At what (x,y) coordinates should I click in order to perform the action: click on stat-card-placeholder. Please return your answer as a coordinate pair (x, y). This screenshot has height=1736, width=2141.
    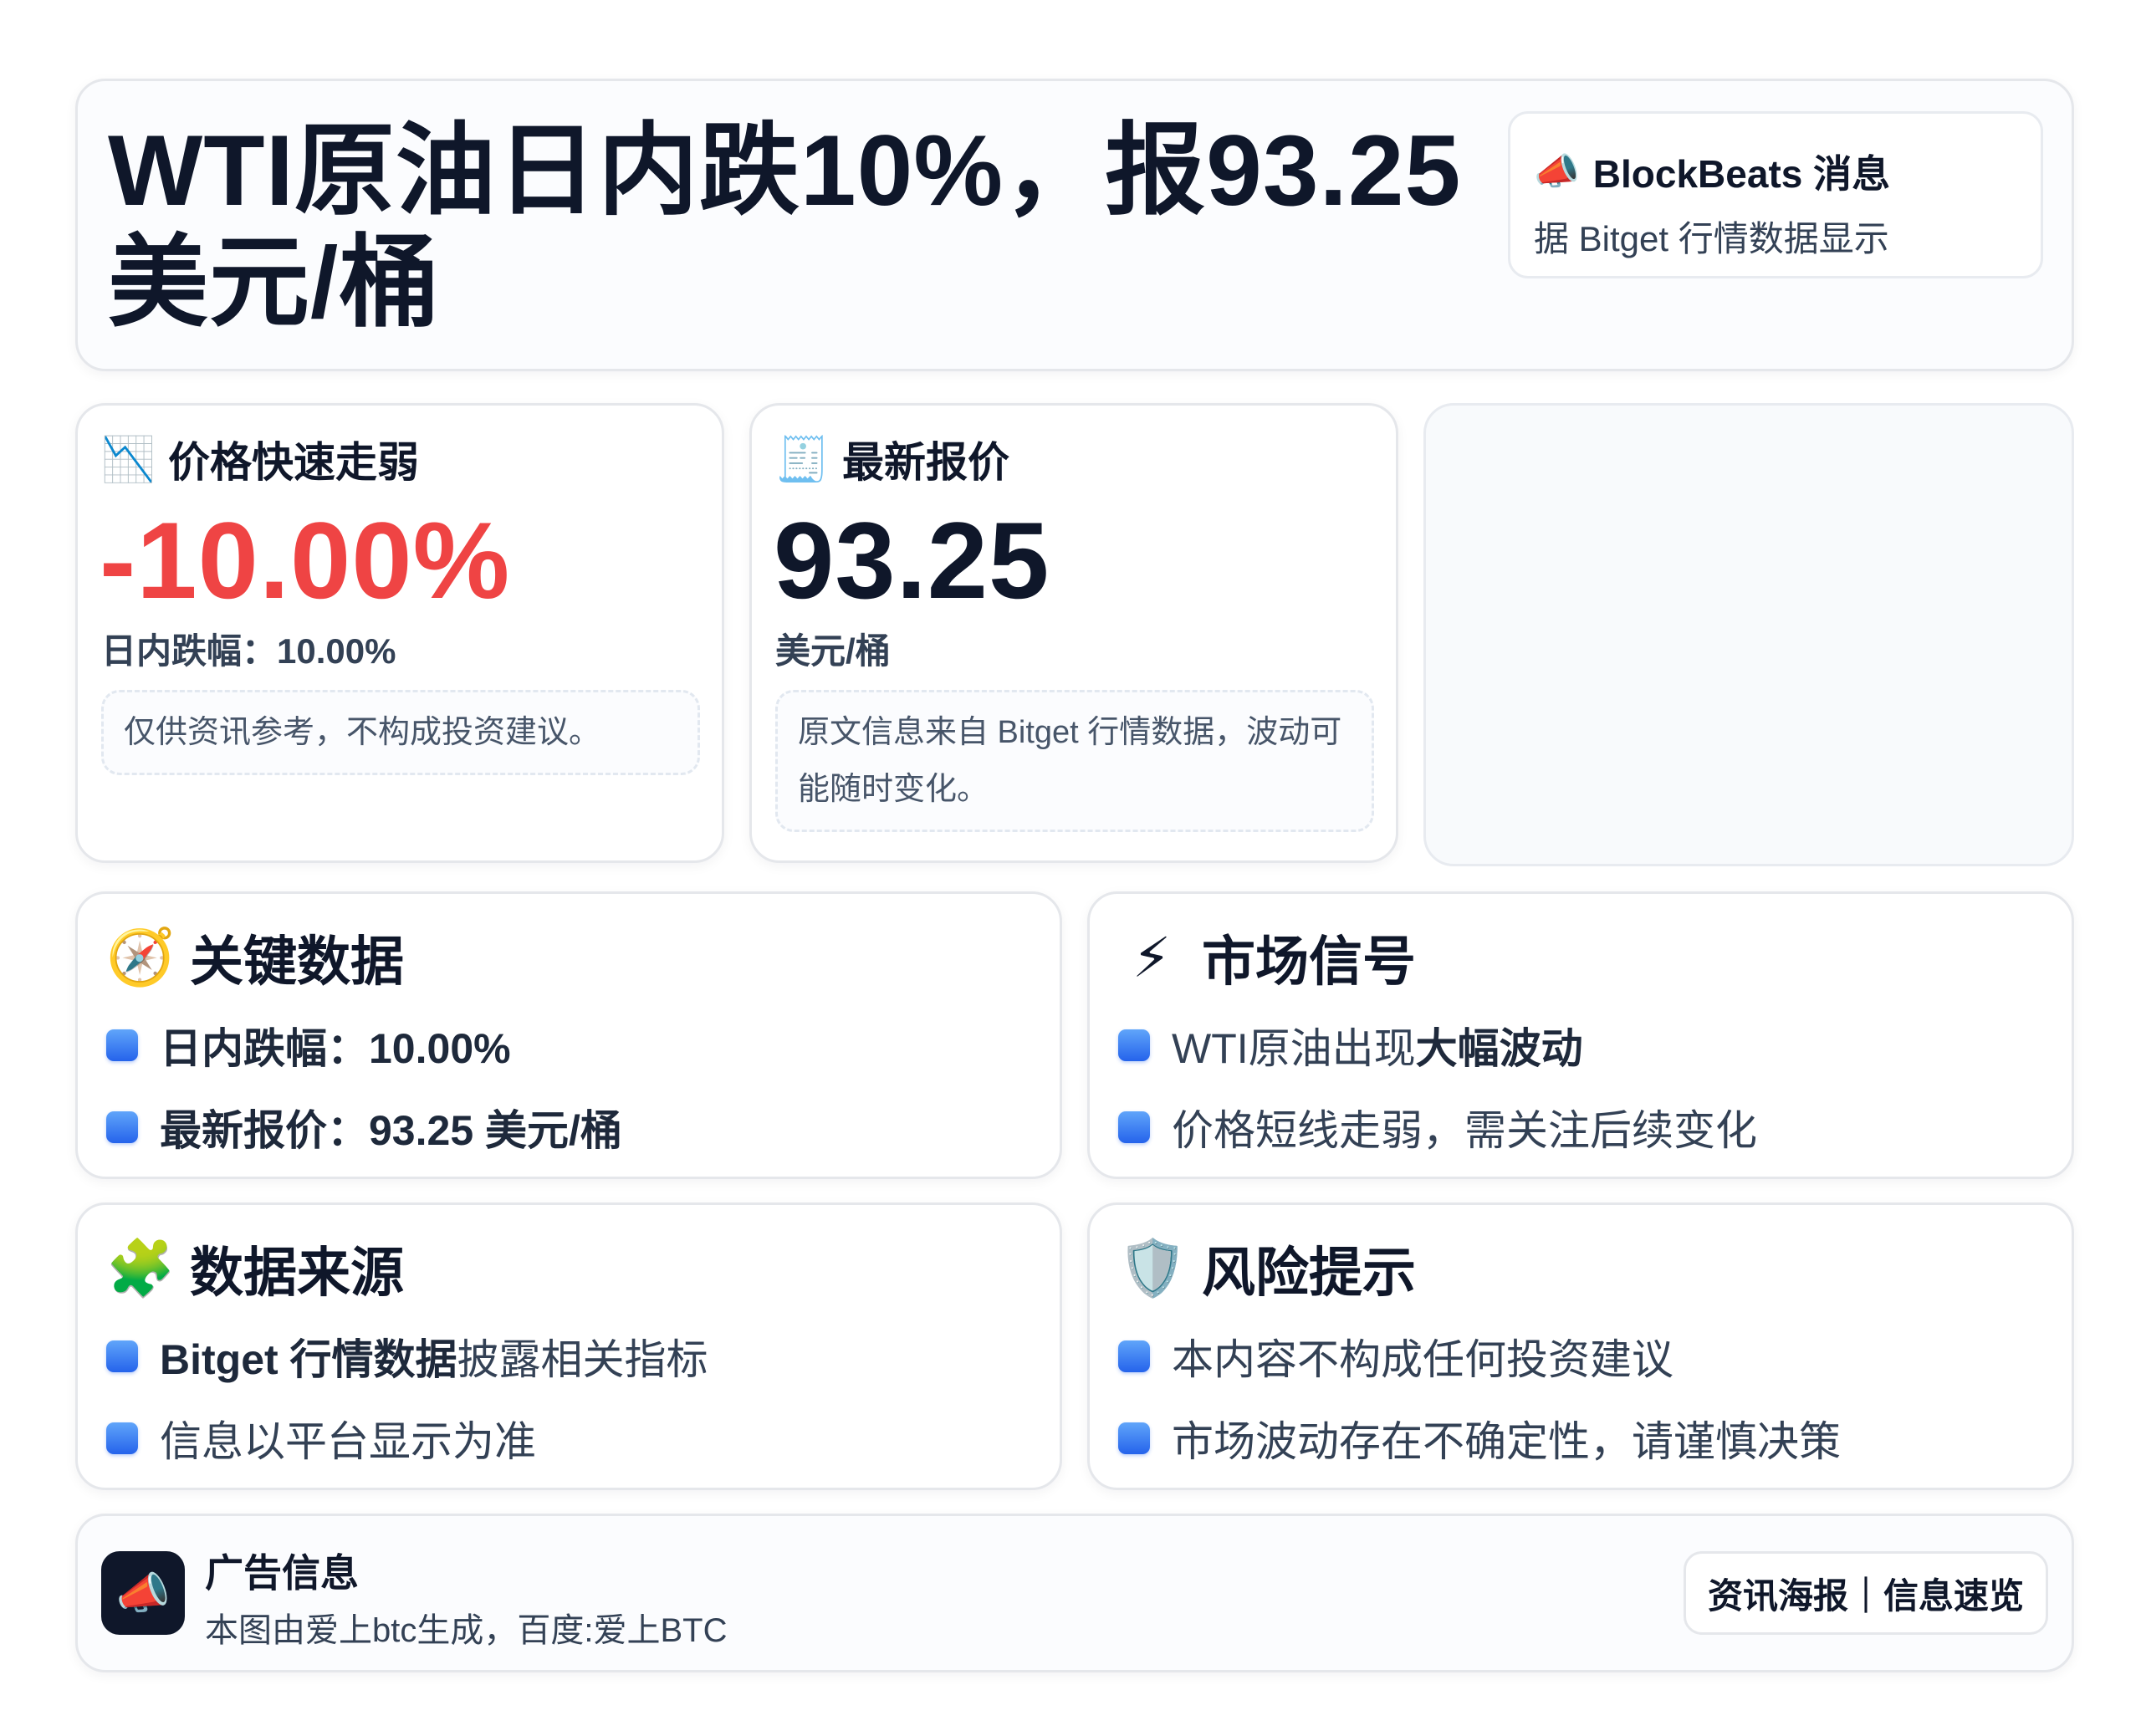
    Looking at the image, I should click on (1748, 634).